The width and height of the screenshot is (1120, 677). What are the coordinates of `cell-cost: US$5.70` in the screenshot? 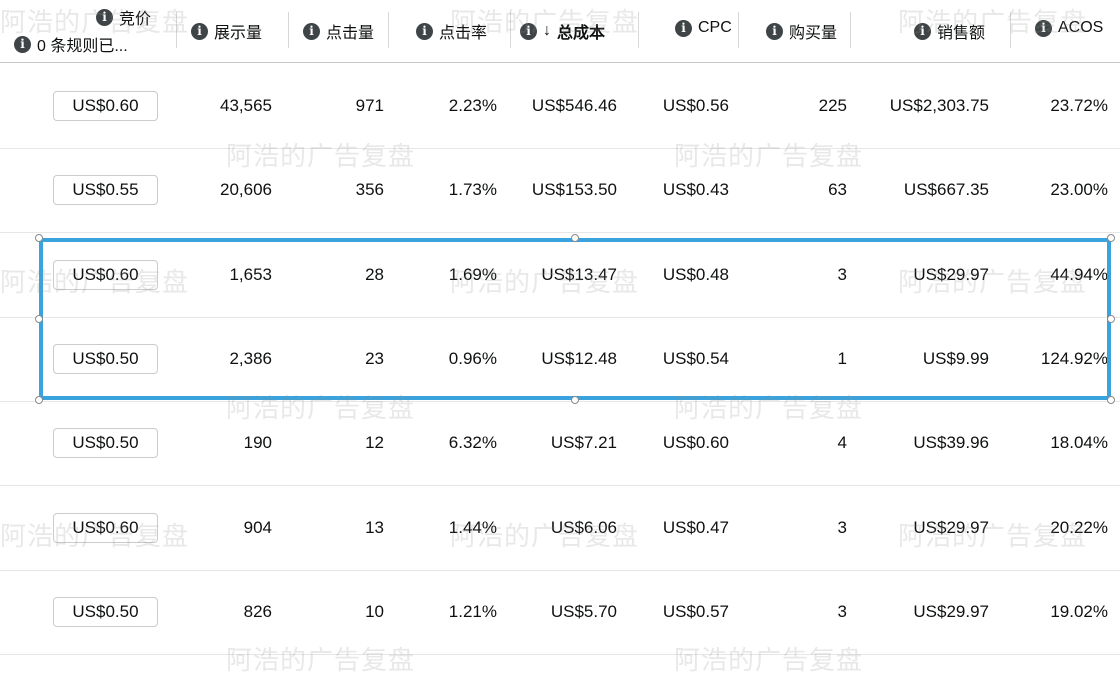 It's located at (583, 611).